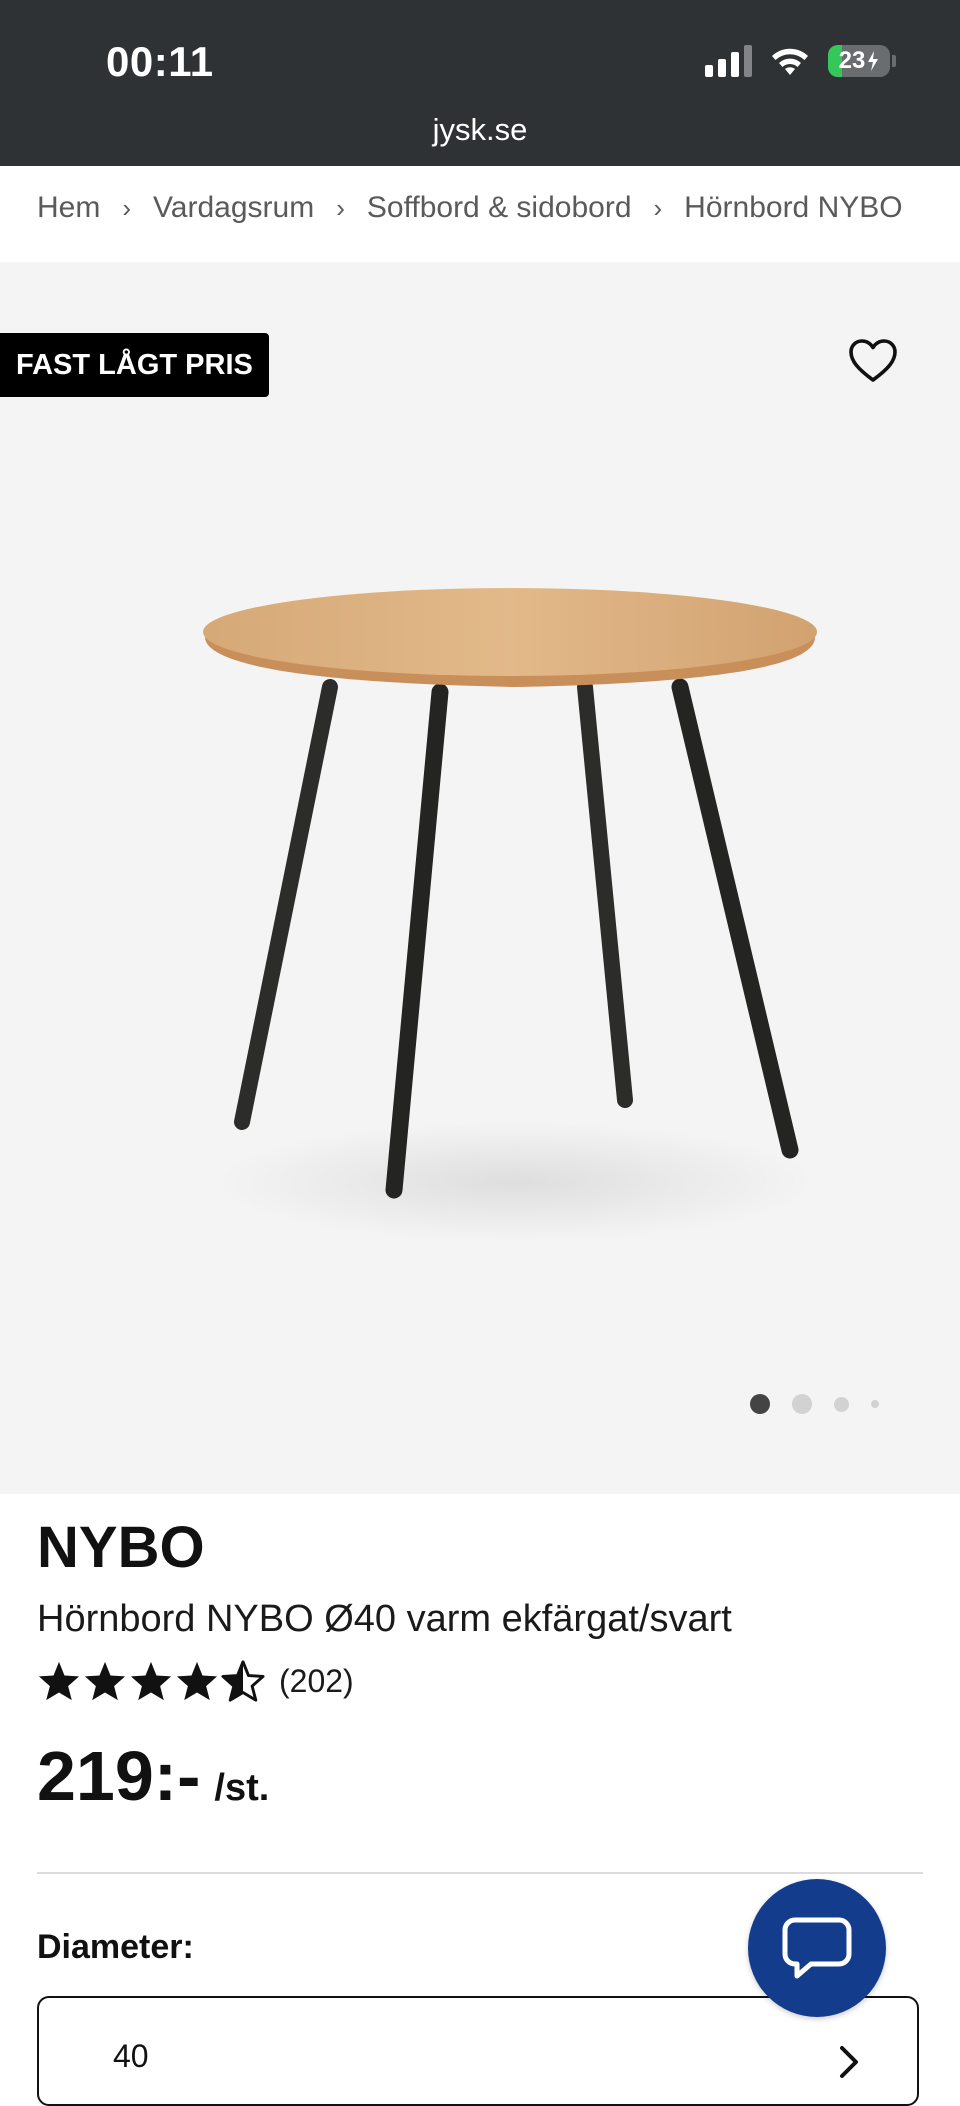 The width and height of the screenshot is (960, 2106). Describe the element at coordinates (814, 1404) in the screenshot. I see `gallery-pagination` at that location.